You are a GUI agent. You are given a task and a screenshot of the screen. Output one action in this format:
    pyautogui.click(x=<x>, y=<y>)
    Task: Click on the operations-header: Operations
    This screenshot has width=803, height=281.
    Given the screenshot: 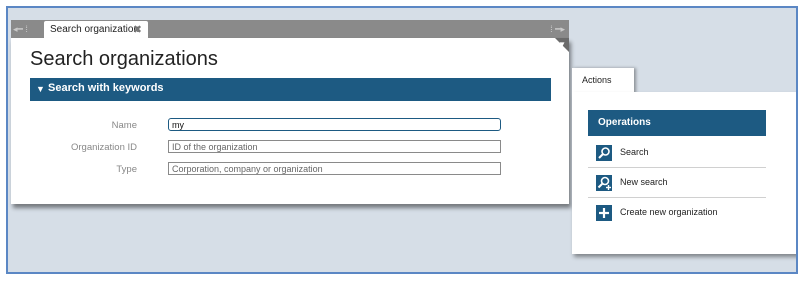 What is the action you would take?
    pyautogui.click(x=677, y=123)
    